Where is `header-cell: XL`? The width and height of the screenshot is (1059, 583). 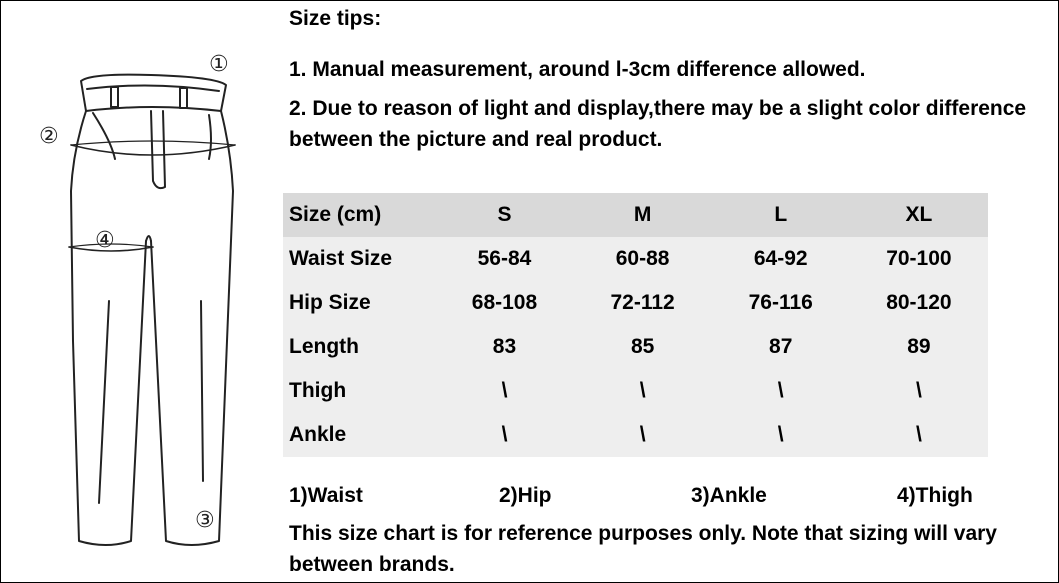 header-cell: XL is located at coordinates (919, 214).